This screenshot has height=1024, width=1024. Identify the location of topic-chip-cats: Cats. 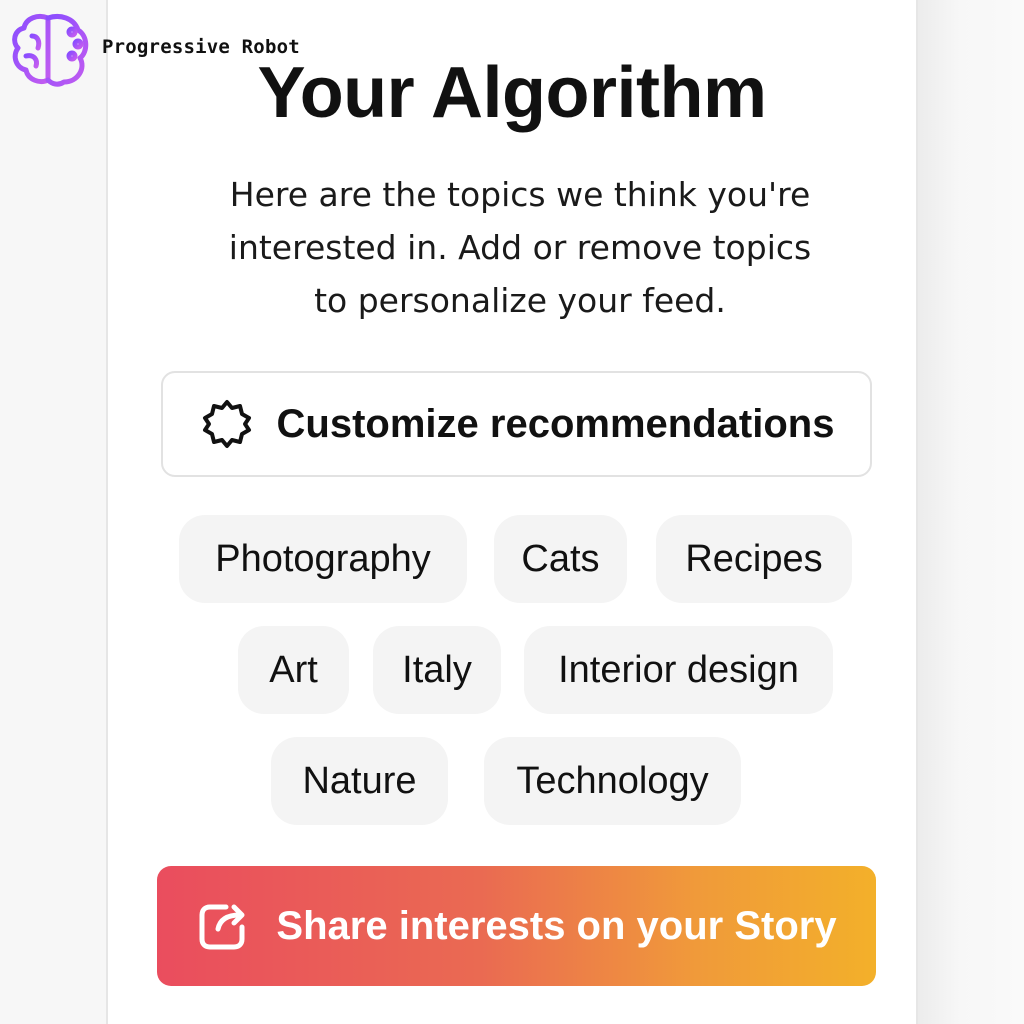
(560, 559).